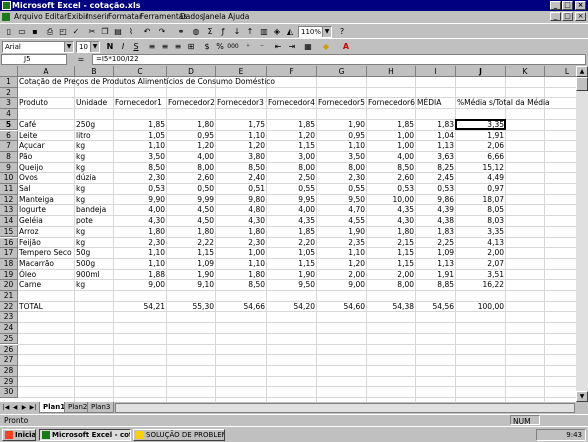 The width and height of the screenshot is (588, 442). Describe the element at coordinates (9, 221) in the screenshot. I see `row-header-14: 14` at that location.